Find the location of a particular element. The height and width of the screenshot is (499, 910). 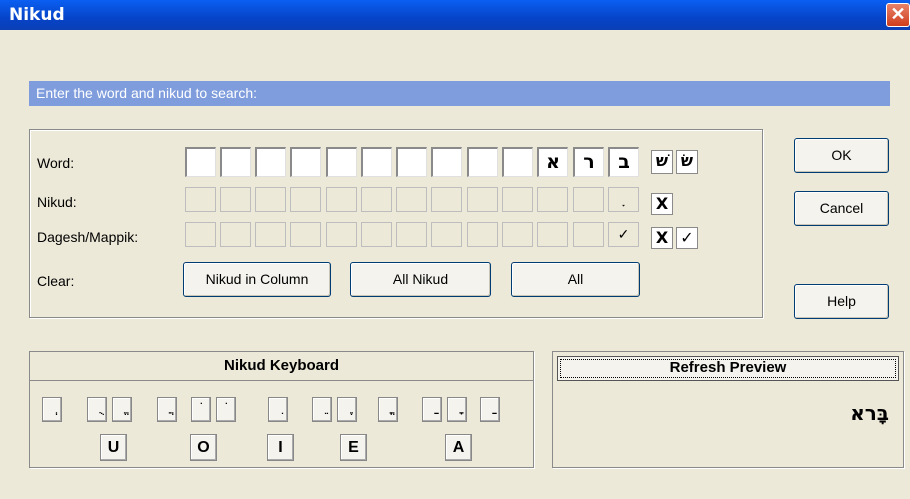

nikud-key: ֵ is located at coordinates (322, 409).